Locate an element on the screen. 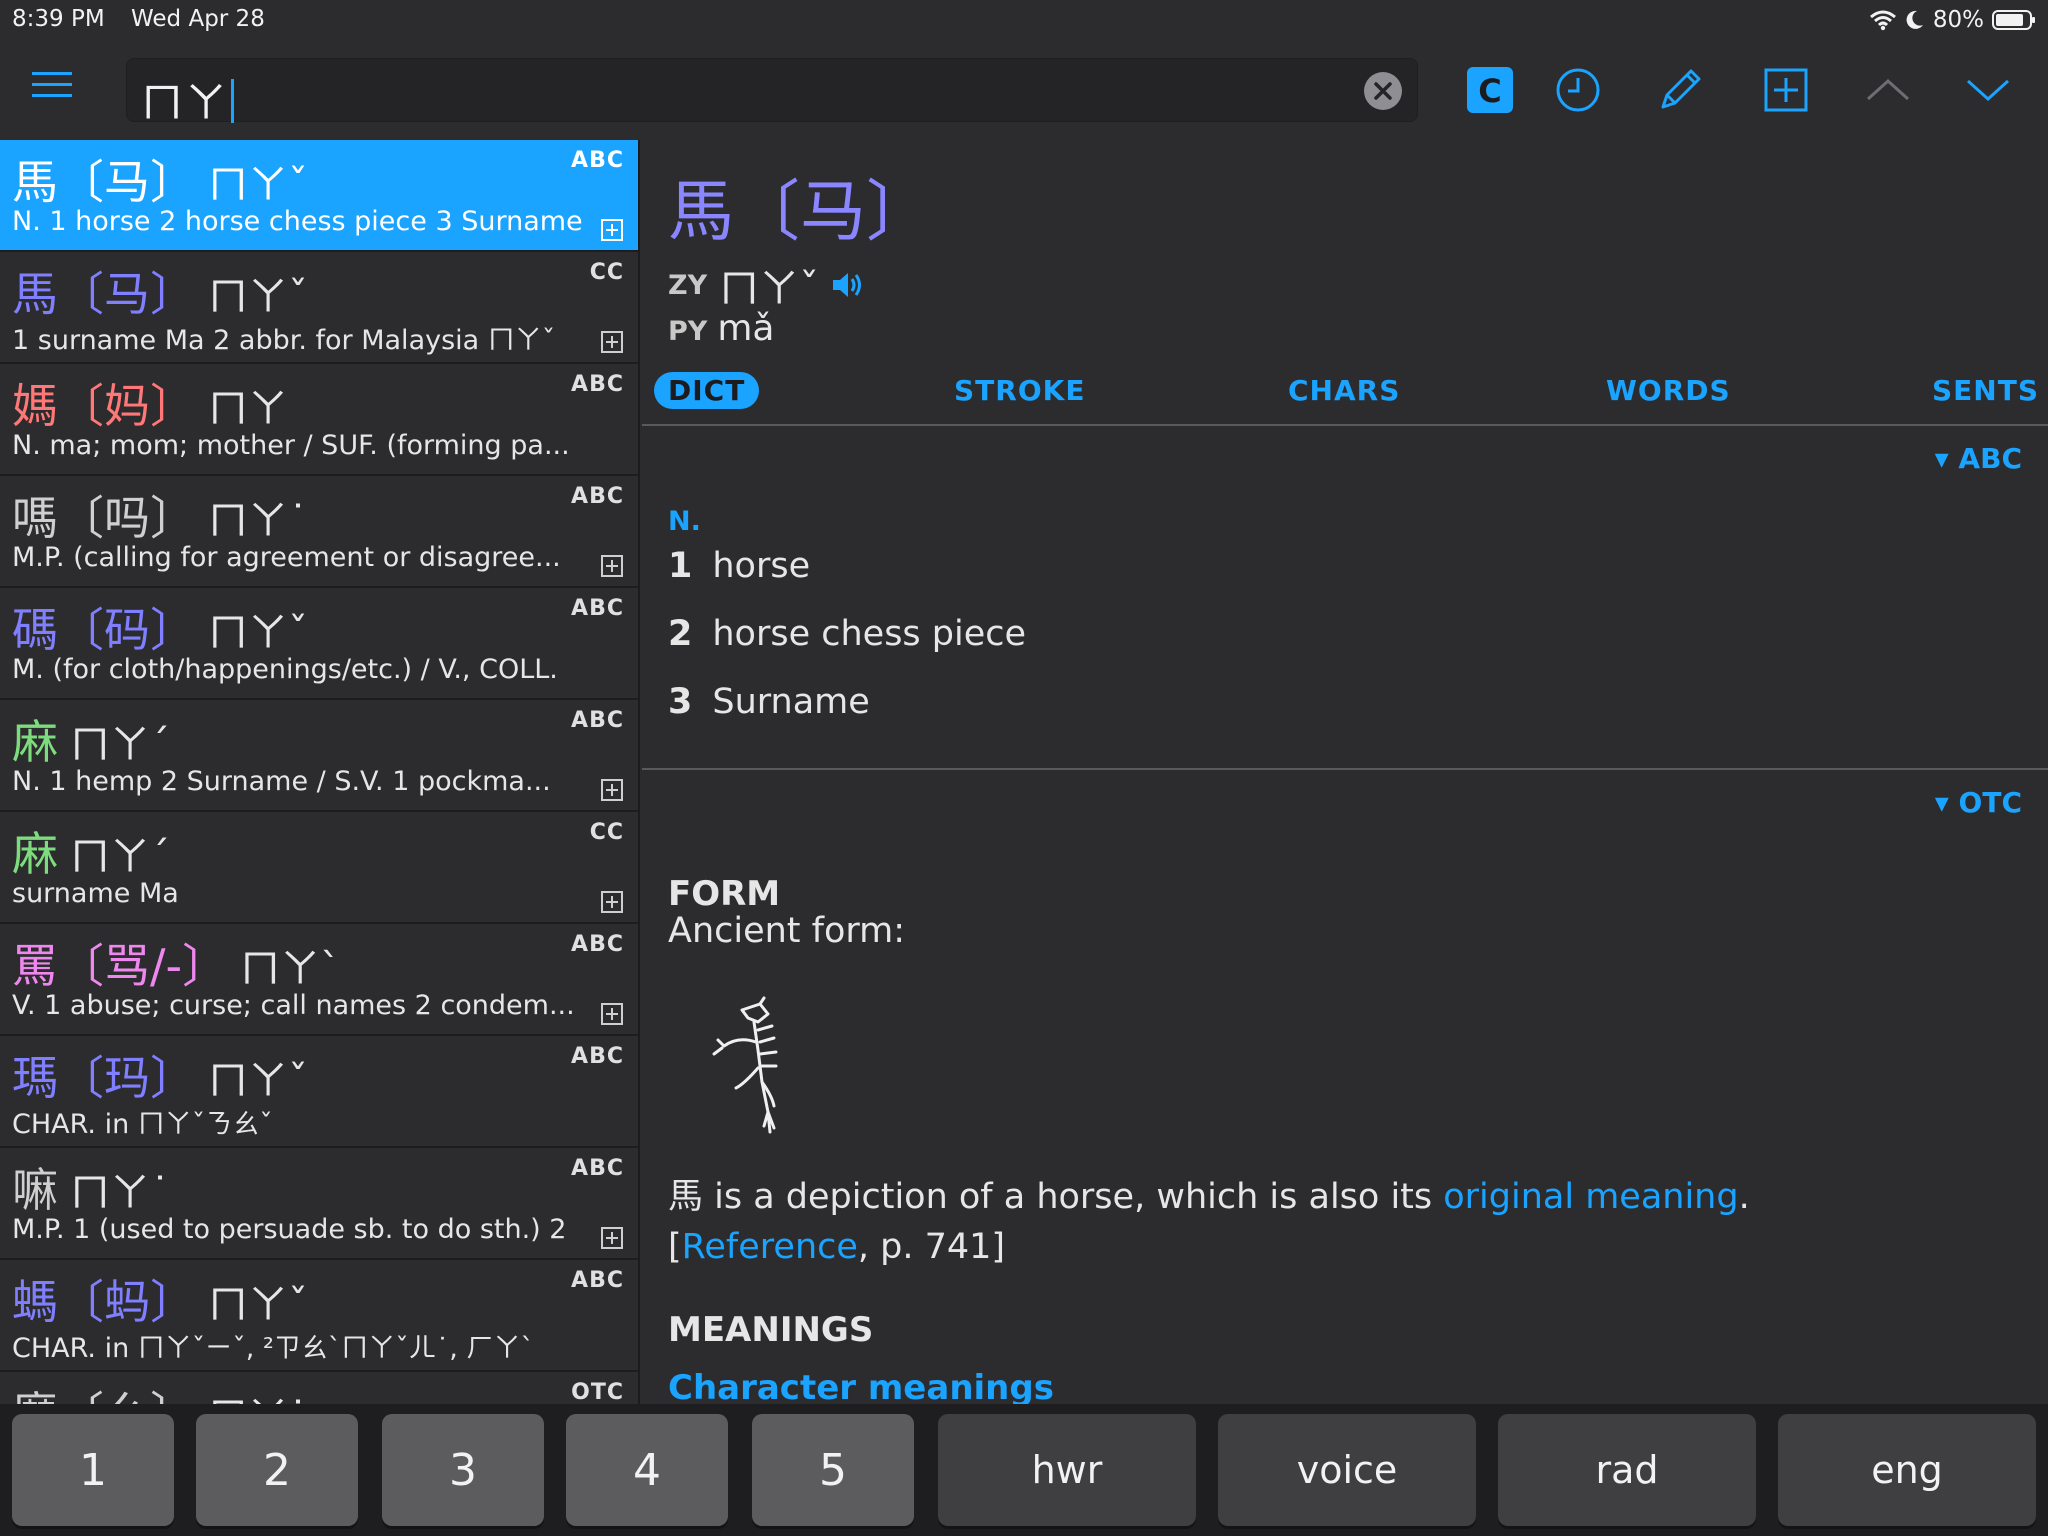 This screenshot has height=1536, width=2048. result-definition: N. 1 horse 2 horse chess piece 3 Surname is located at coordinates (297, 221).